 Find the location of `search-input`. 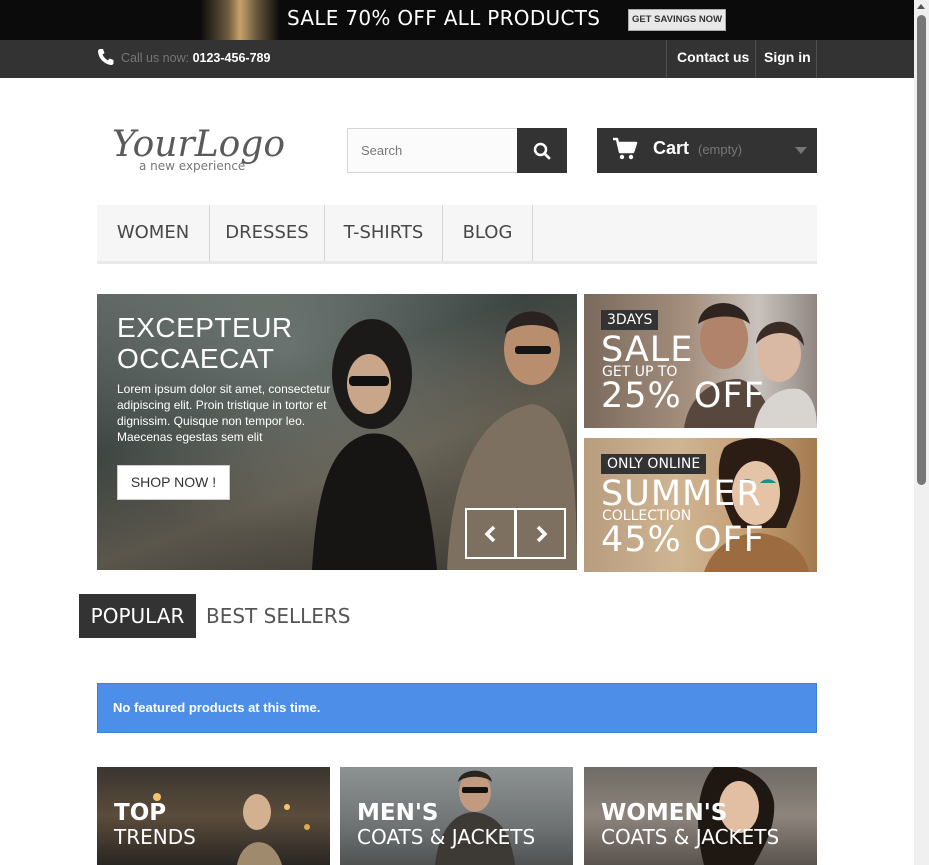

search-input is located at coordinates (433, 150).